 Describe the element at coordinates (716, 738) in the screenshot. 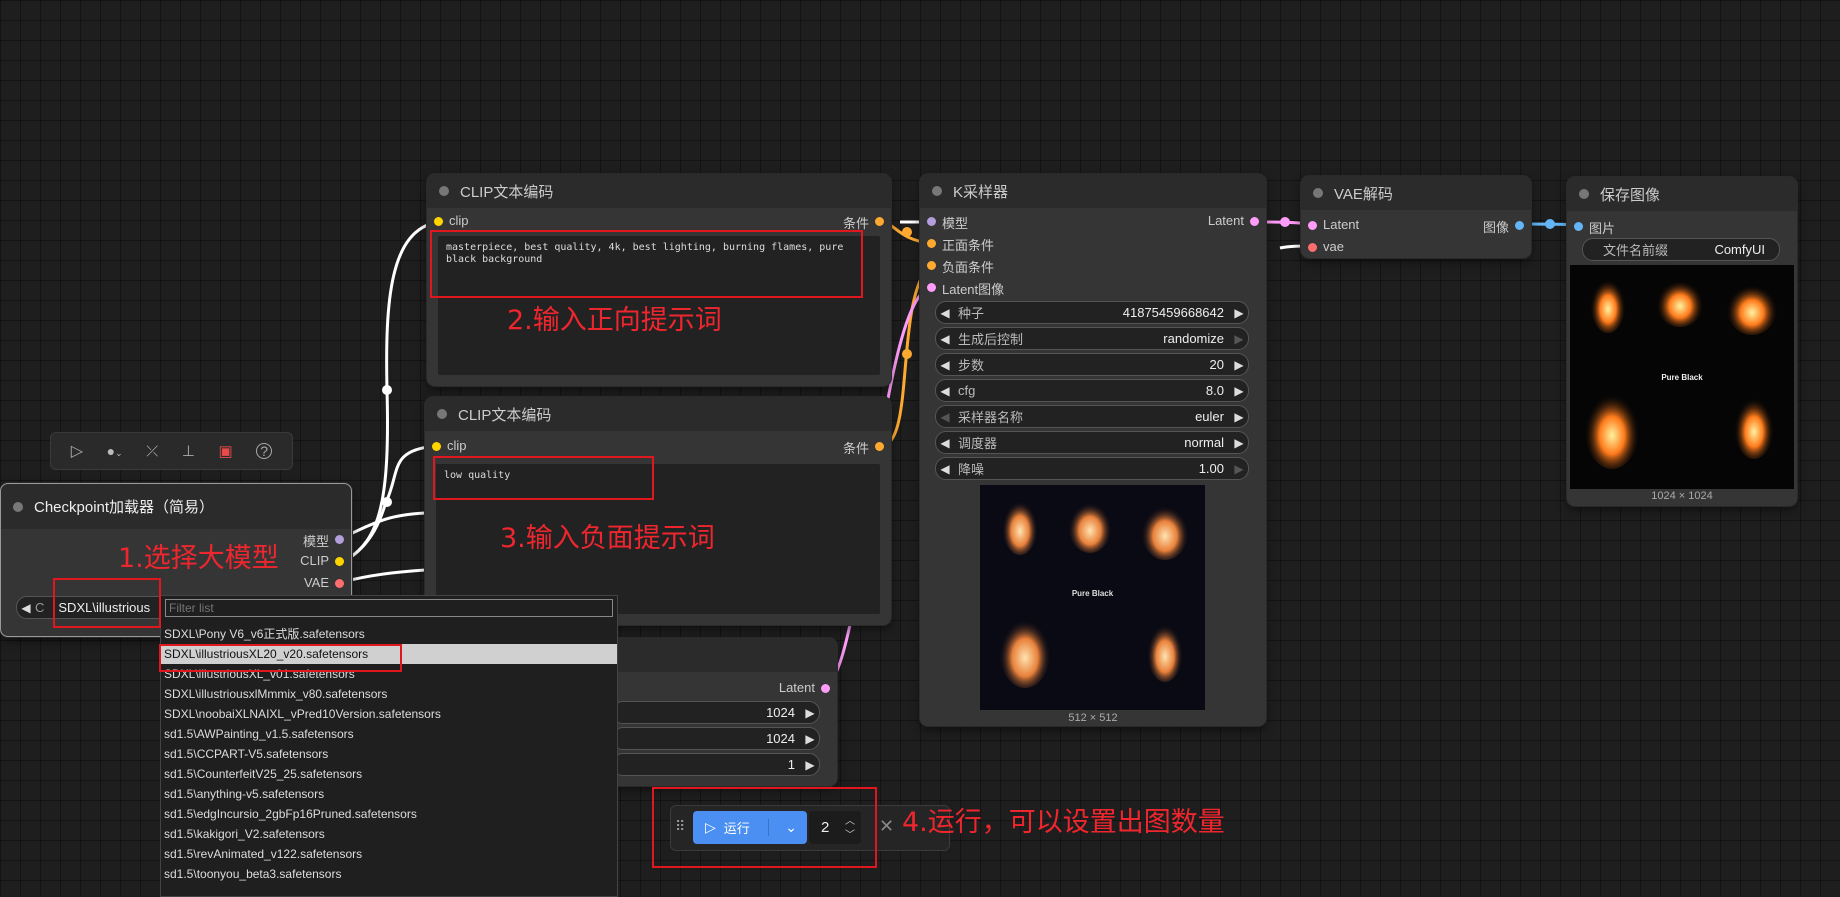

I see `height-widget: 1024 ▶` at that location.